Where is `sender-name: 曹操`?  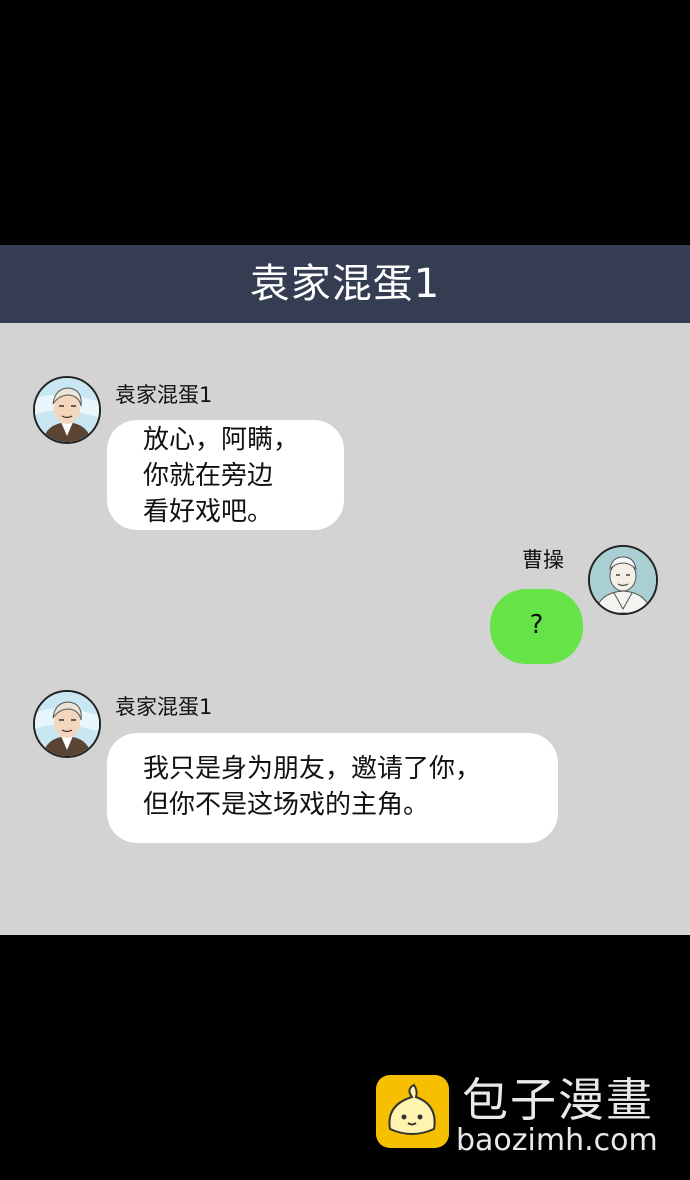 sender-name: 曹操 is located at coordinates (543, 560).